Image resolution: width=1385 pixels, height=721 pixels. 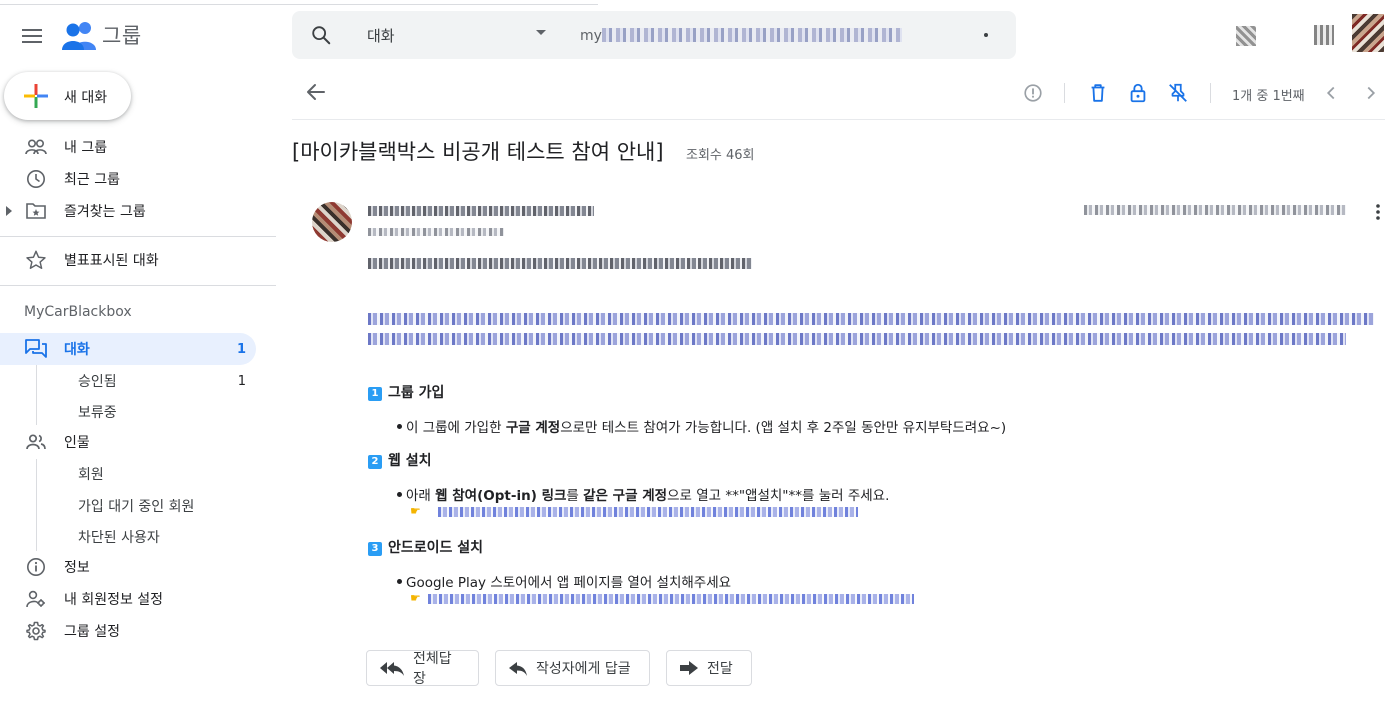 What do you see at coordinates (97, 382) in the screenshot?
I see `sidebar-item-label: 승인됨` at bounding box center [97, 382].